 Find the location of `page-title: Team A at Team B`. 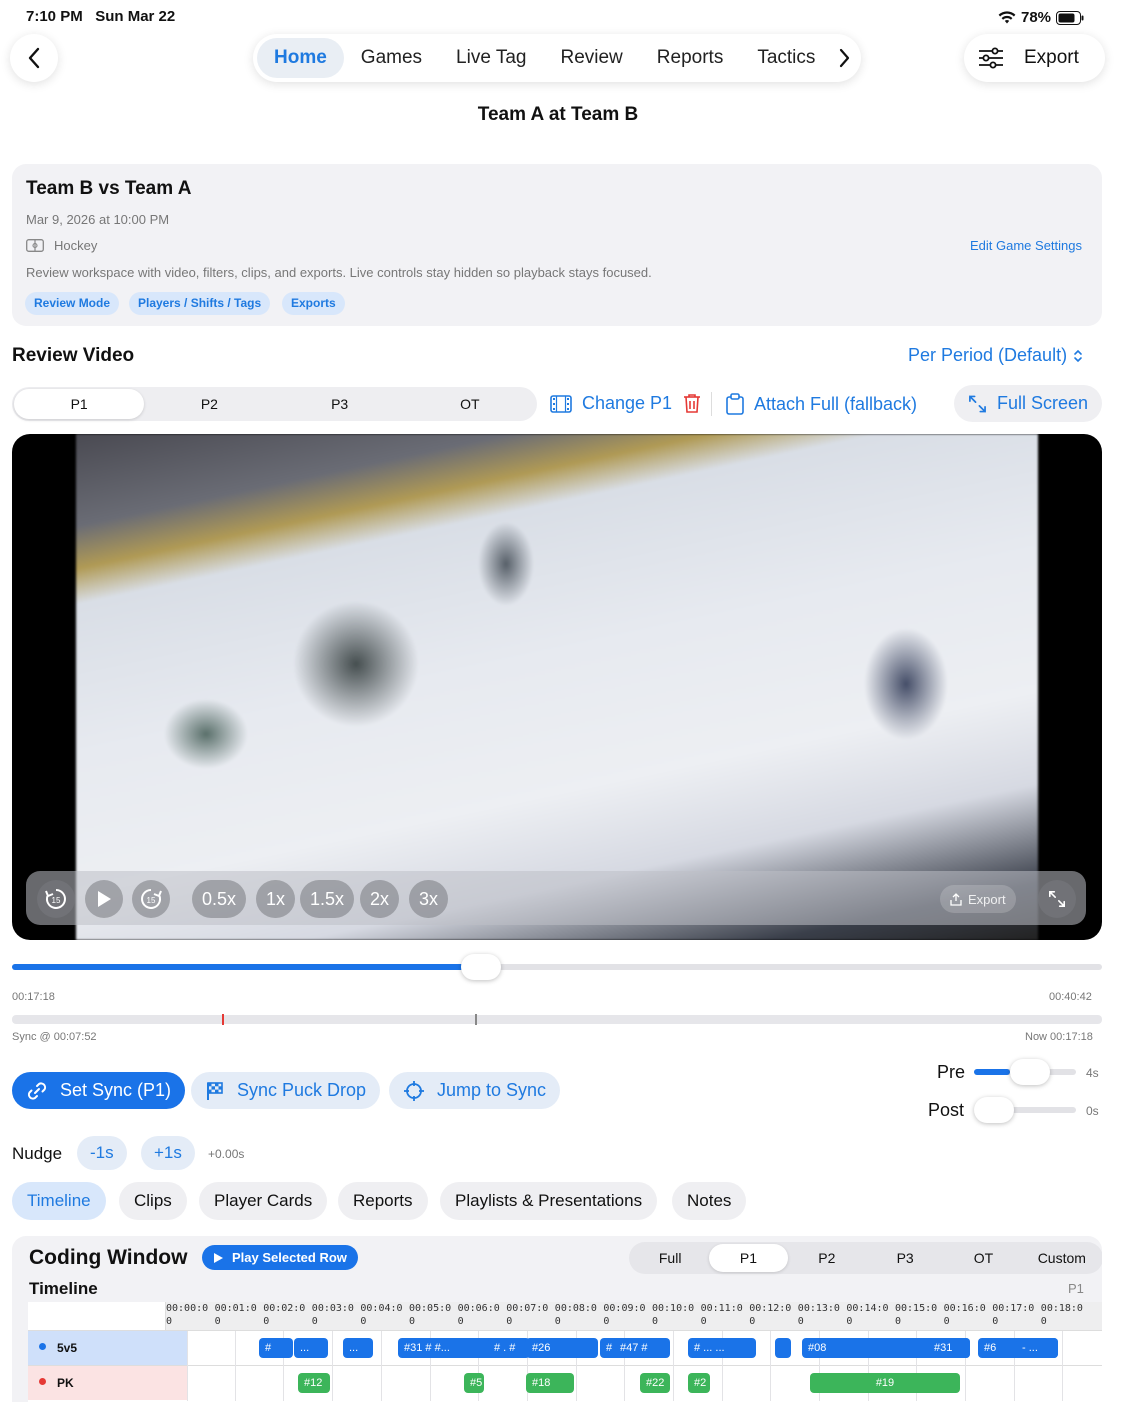

page-title: Team A at Team B is located at coordinates (558, 114).